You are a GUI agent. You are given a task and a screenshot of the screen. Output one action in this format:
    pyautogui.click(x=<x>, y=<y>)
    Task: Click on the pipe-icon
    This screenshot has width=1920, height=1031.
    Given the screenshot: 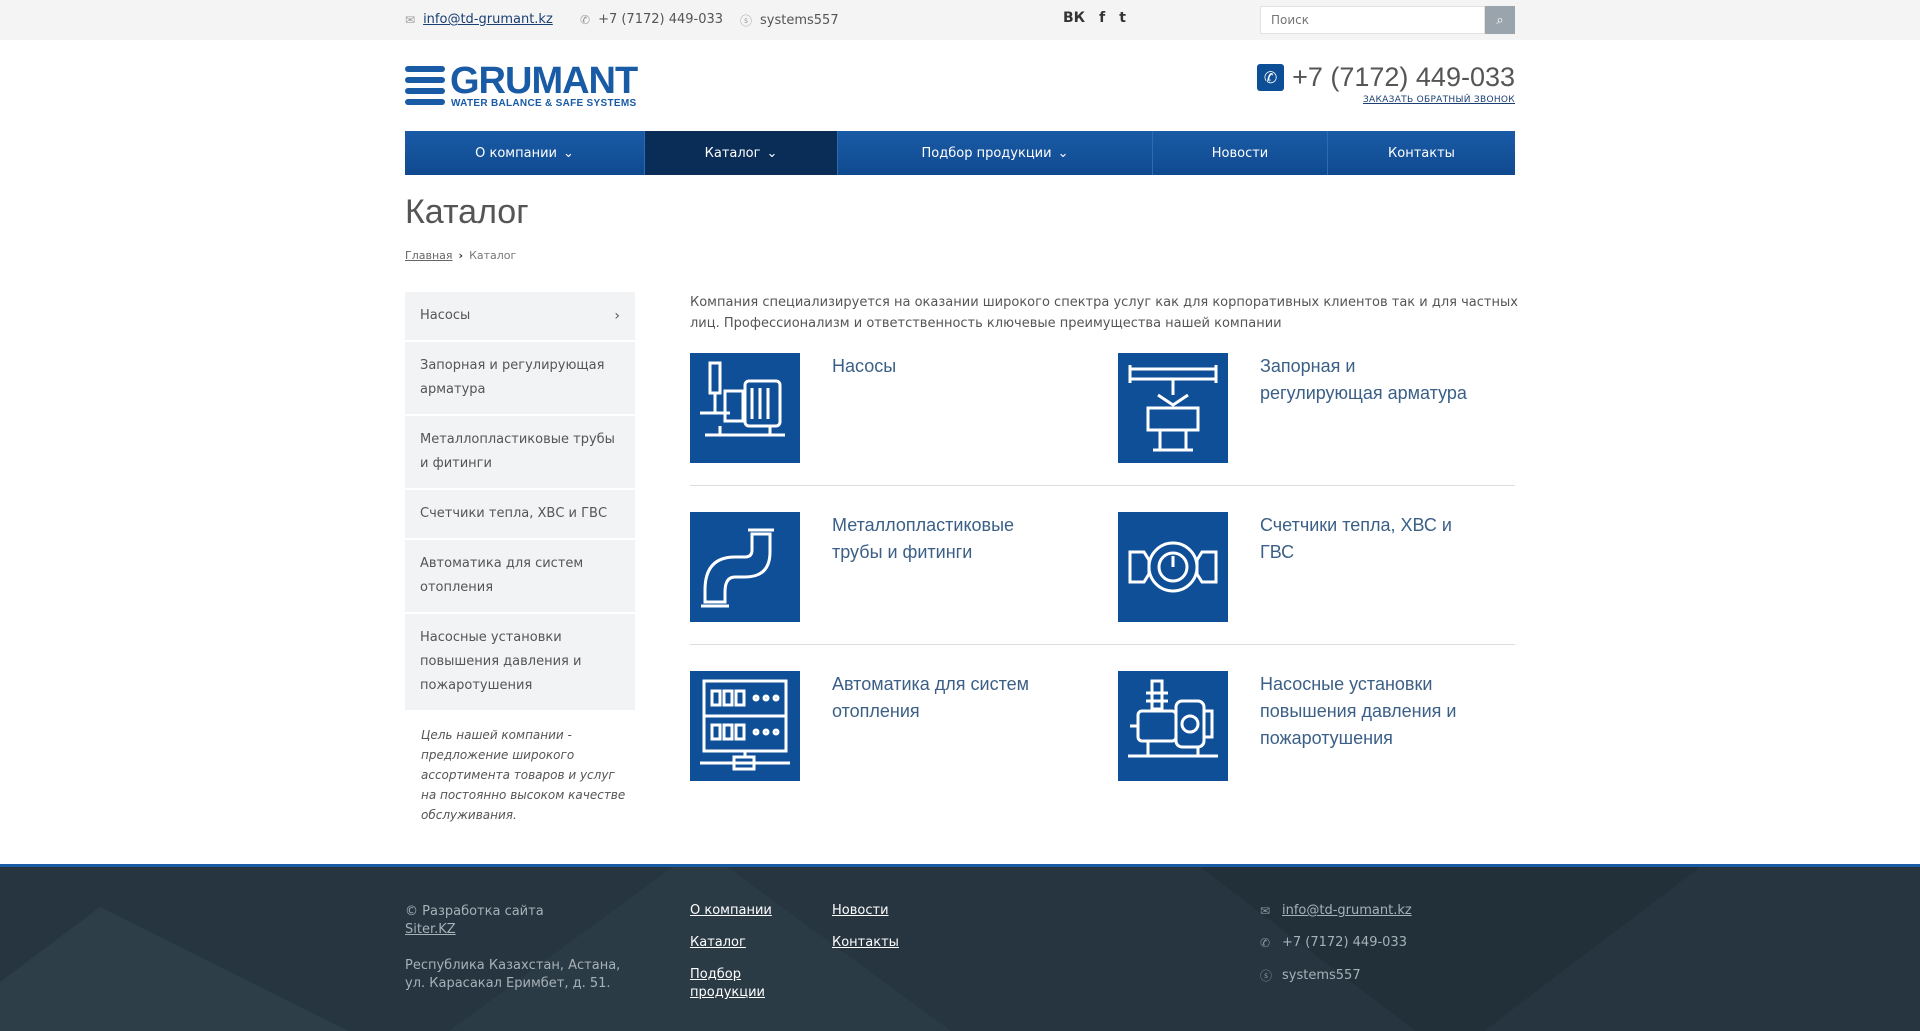 What is the action you would take?
    pyautogui.click(x=745, y=567)
    